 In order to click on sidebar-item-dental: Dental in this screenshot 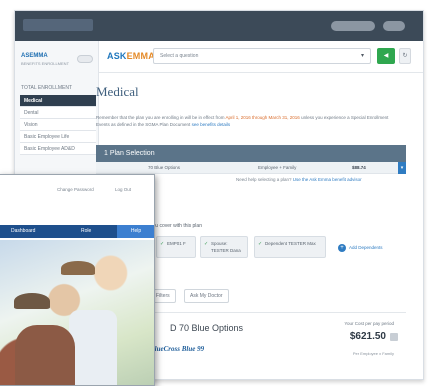, I will do `click(58, 113)`.